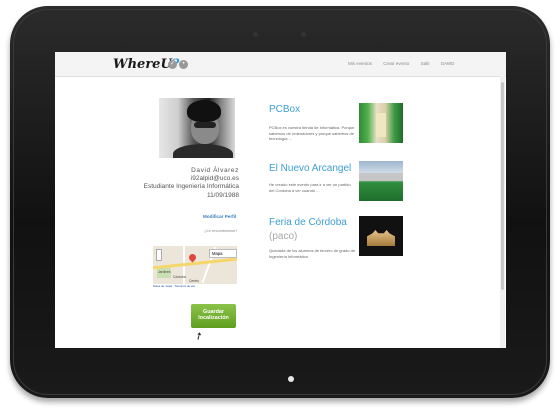 The image size is (560, 413). Describe the element at coordinates (215, 170) in the screenshot. I see `profile-name: David Álvarez` at that location.